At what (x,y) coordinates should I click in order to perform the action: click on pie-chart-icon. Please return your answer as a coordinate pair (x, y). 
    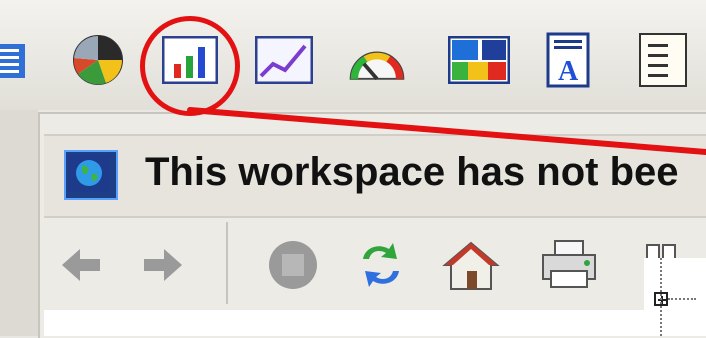
    Looking at the image, I should click on (98, 60).